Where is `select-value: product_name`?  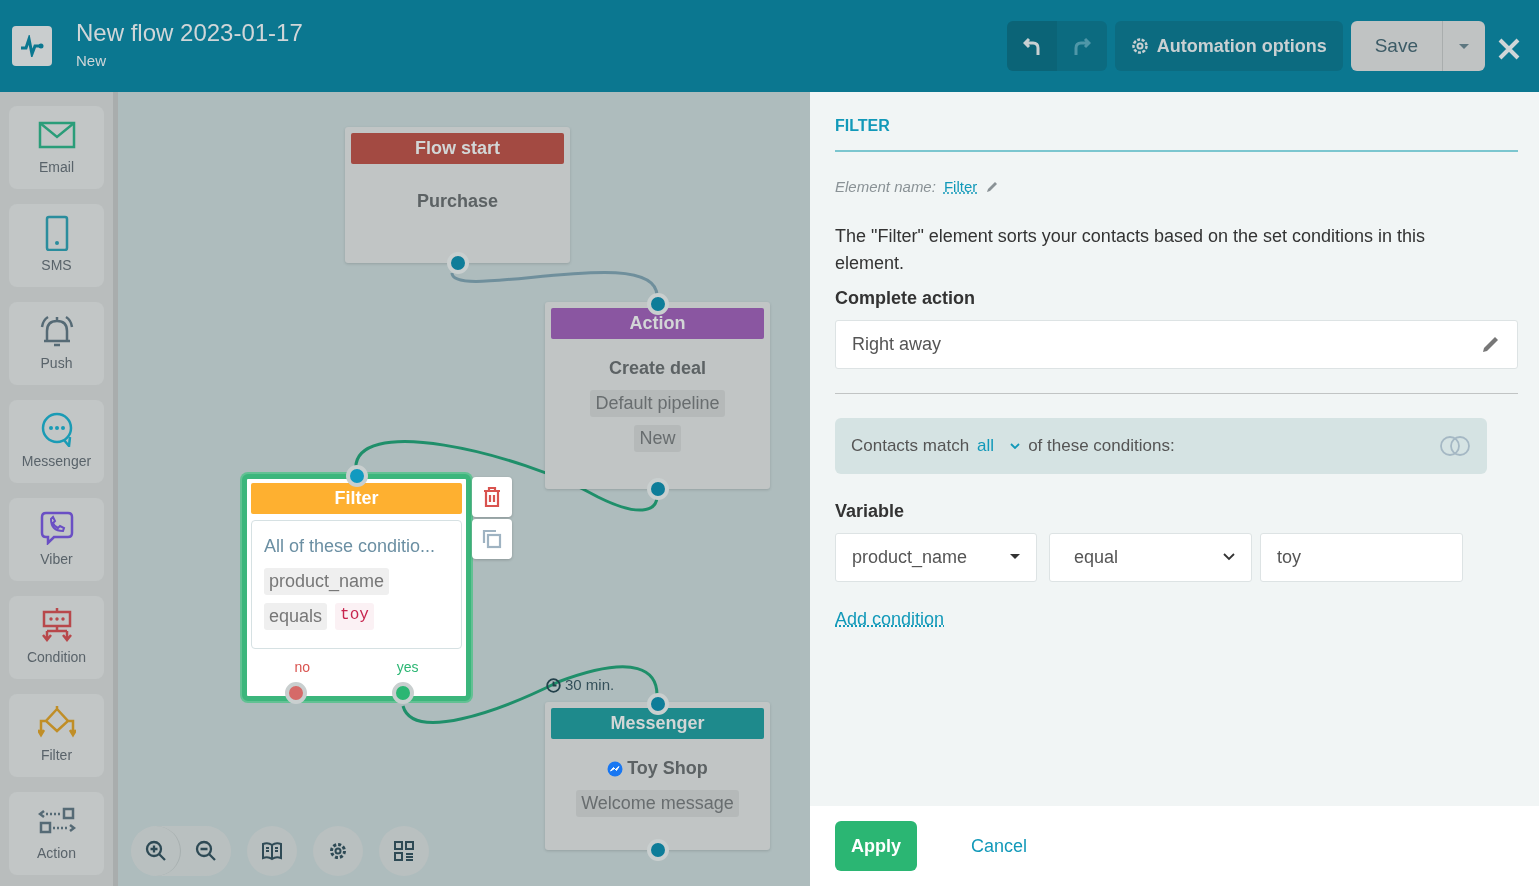 select-value: product_name is located at coordinates (910, 557).